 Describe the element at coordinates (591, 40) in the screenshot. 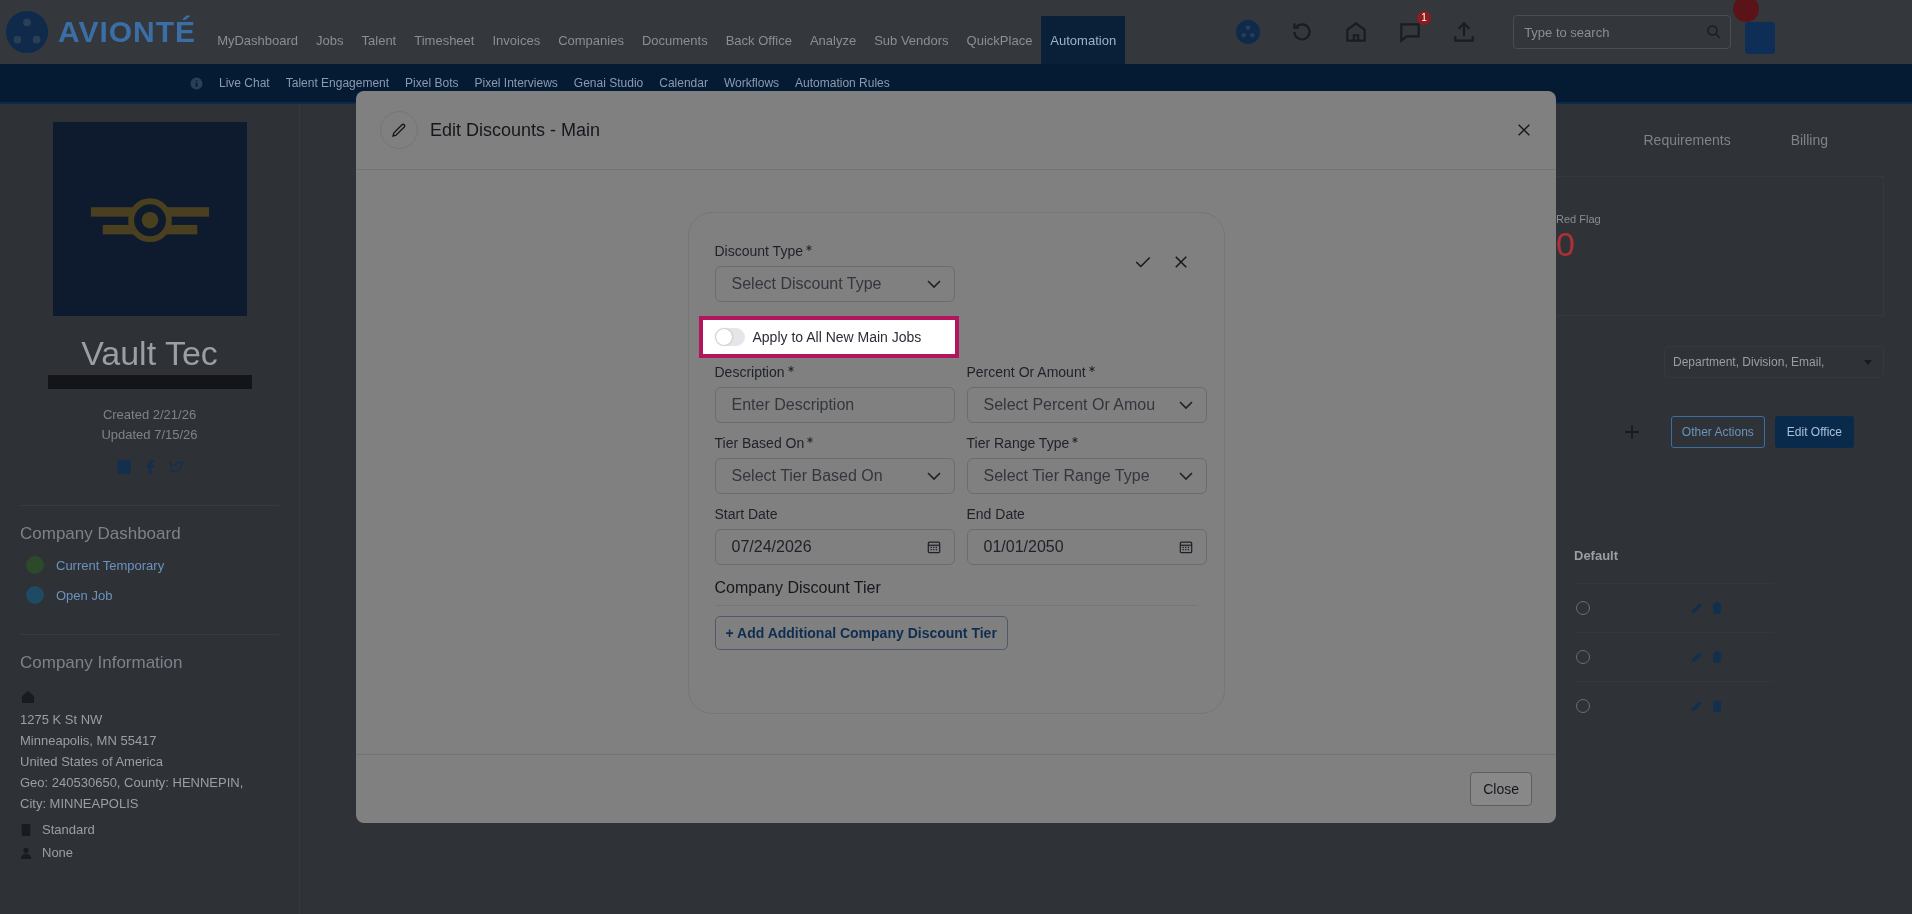

I see `nav-tab: Companies` at that location.